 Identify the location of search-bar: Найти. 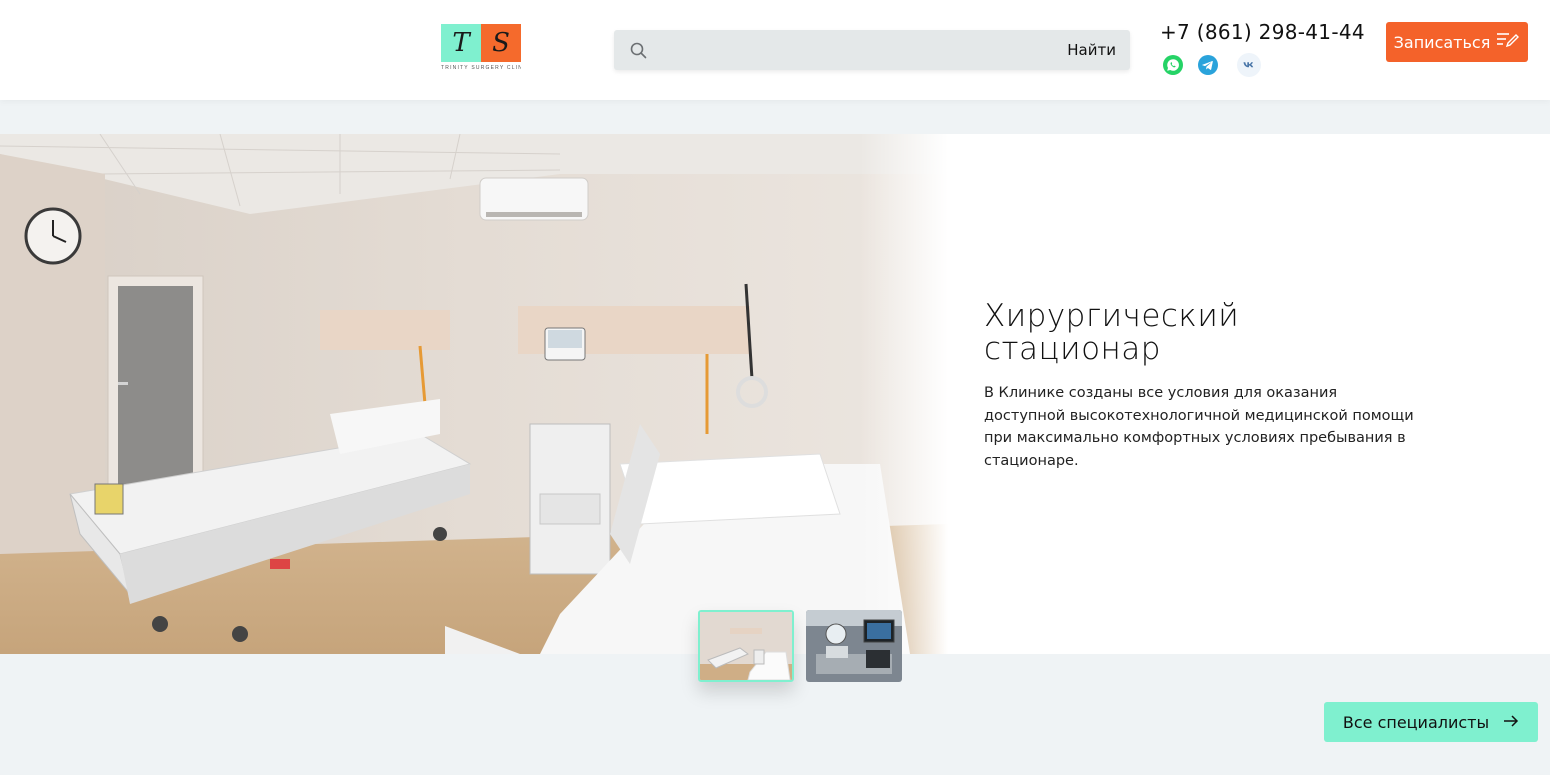
(872, 50).